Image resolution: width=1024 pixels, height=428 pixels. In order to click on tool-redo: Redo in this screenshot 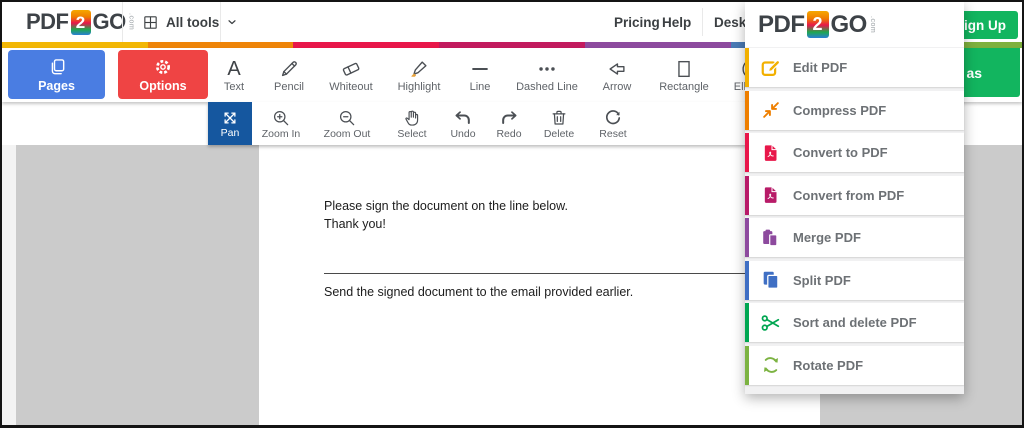, I will do `click(509, 123)`.